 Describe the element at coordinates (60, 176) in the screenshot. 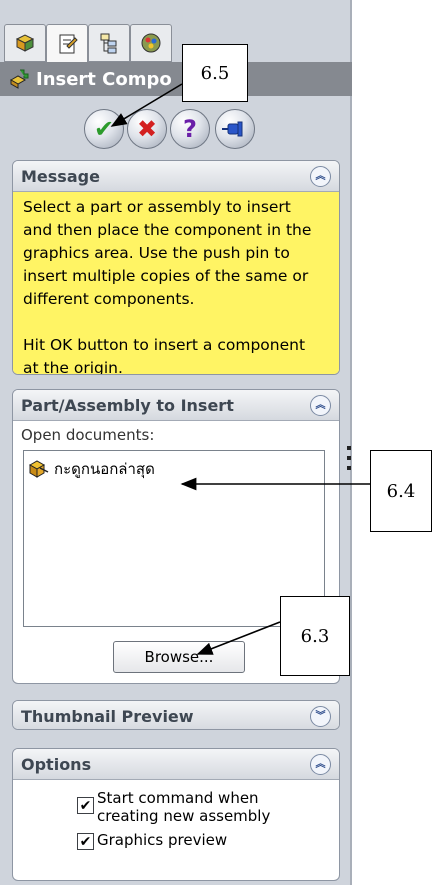

I see `message-heading: Message` at that location.